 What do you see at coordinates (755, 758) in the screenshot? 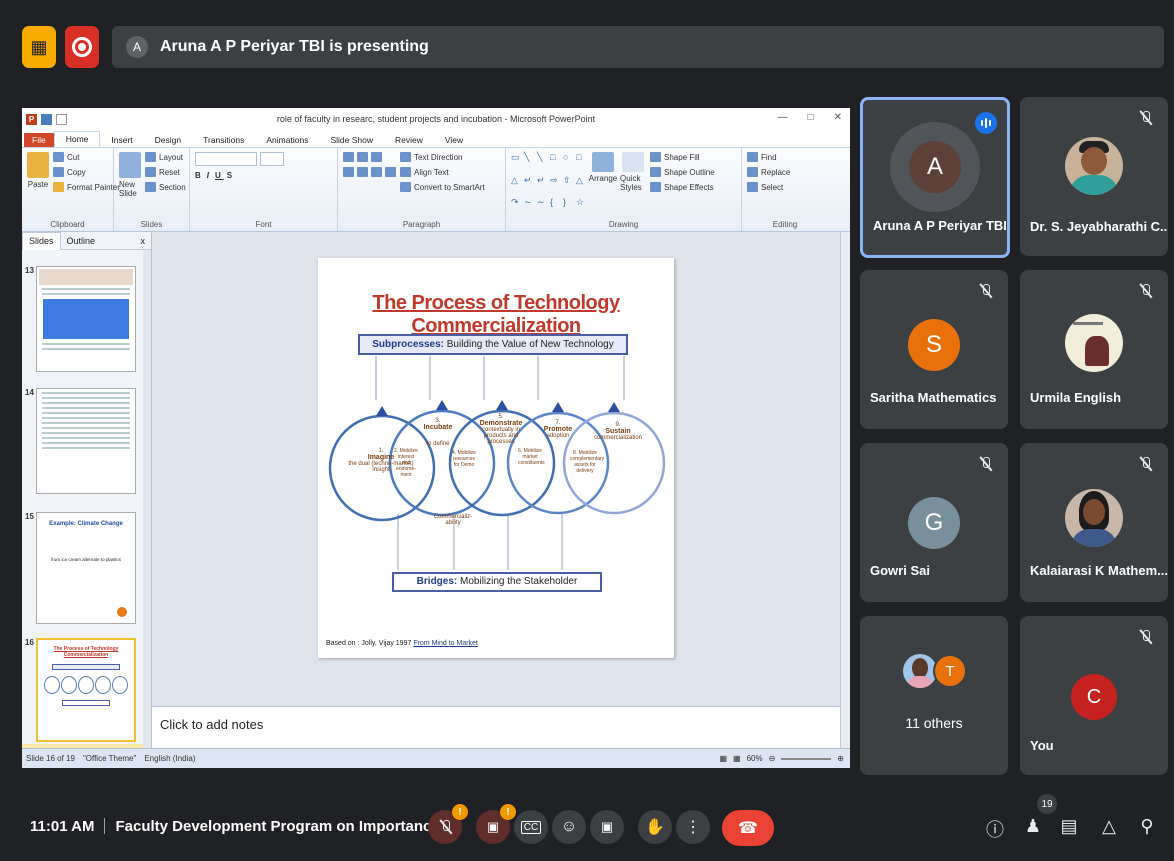
I see `zoom-level: 60%` at bounding box center [755, 758].